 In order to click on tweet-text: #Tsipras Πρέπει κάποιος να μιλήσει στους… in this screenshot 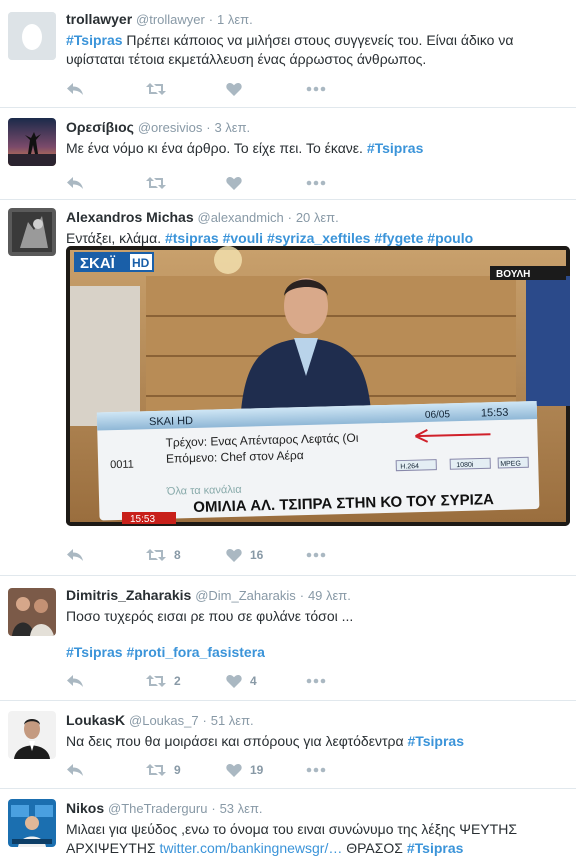, I will do `click(317, 50)`.